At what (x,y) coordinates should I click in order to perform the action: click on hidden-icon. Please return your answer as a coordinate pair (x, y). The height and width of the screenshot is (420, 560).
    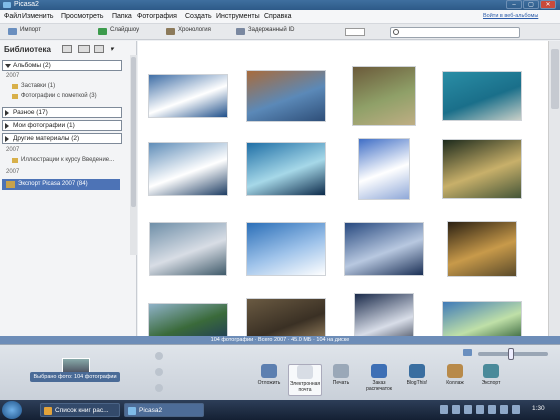
    Looking at the image, I should click on (240, 31).